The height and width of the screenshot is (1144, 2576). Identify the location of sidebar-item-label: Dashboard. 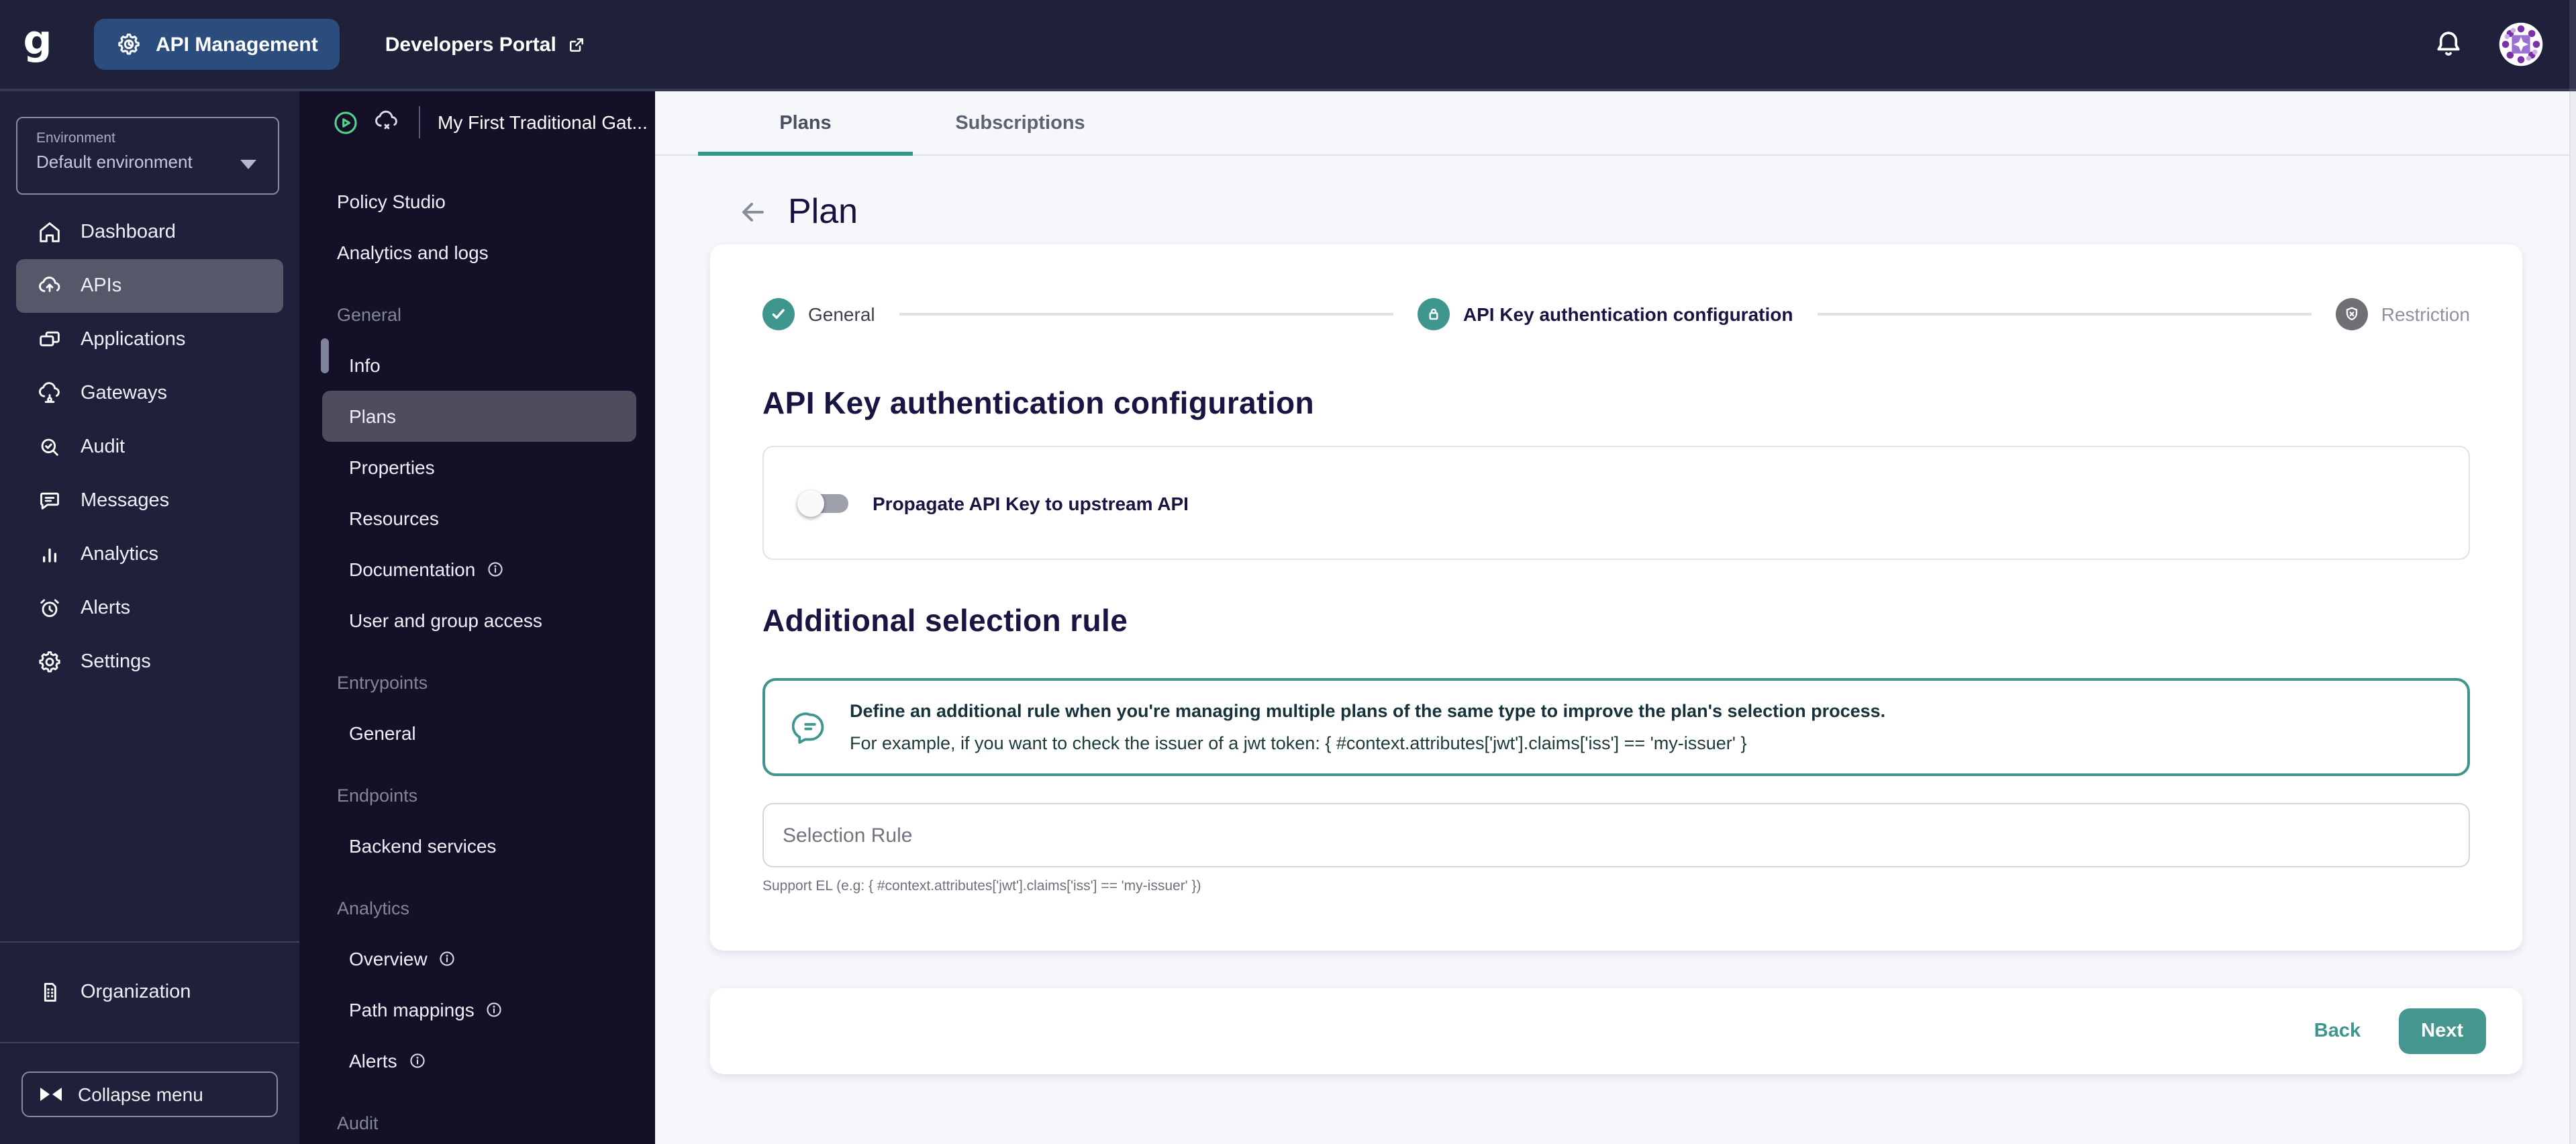
(128, 233).